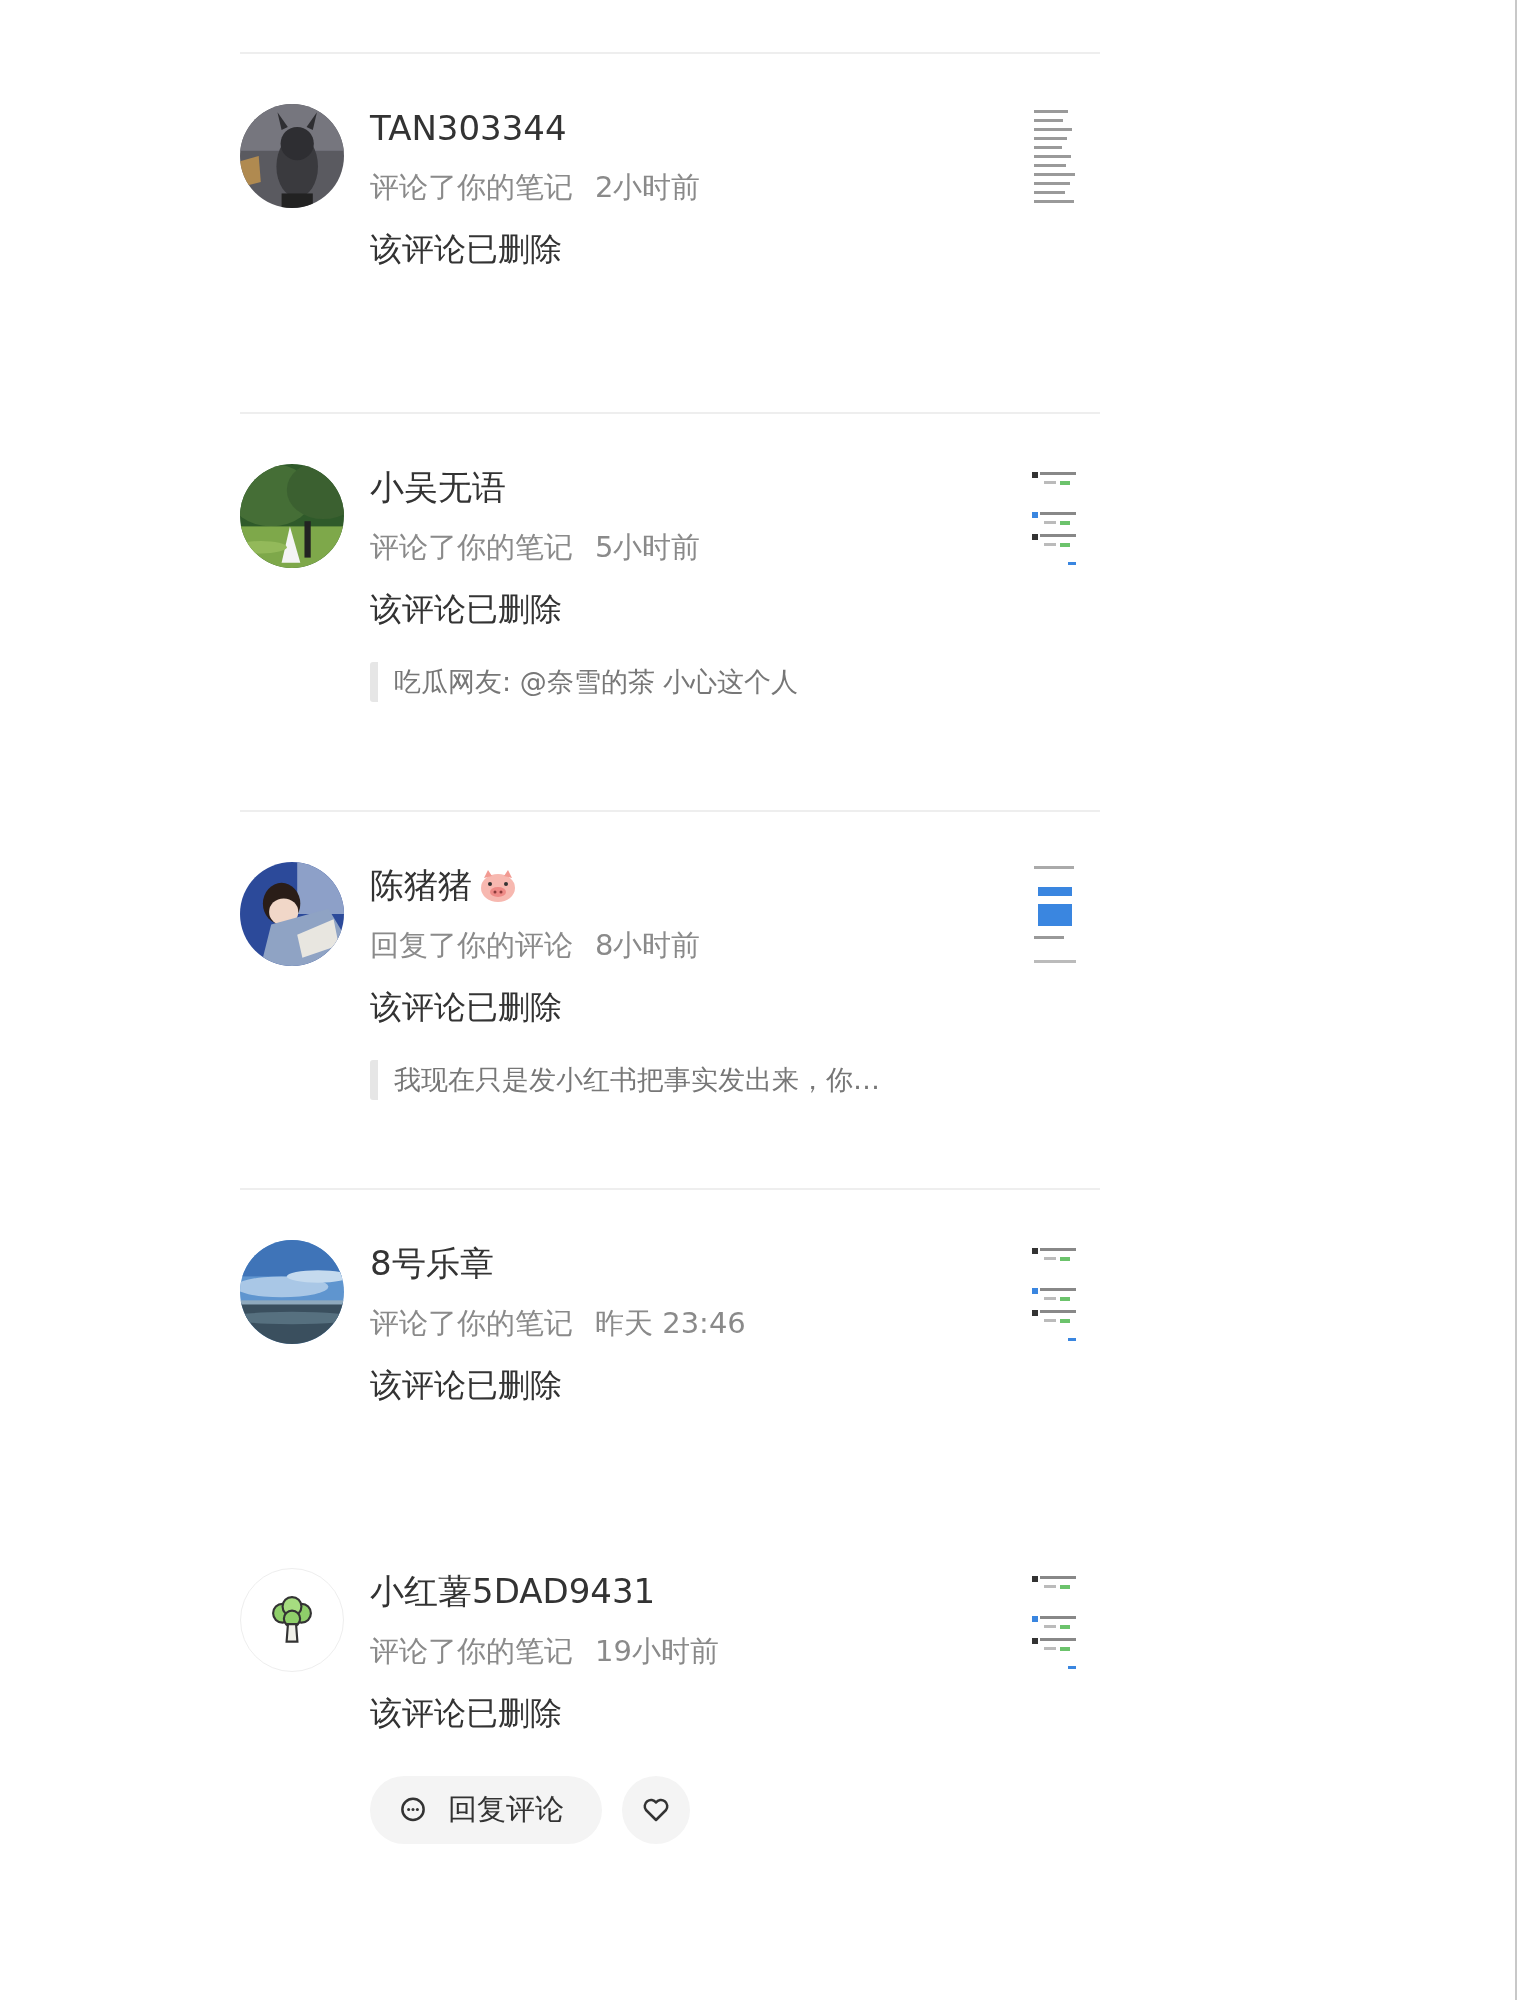  What do you see at coordinates (468, 128) in the screenshot?
I see `user-name: TAN303344` at bounding box center [468, 128].